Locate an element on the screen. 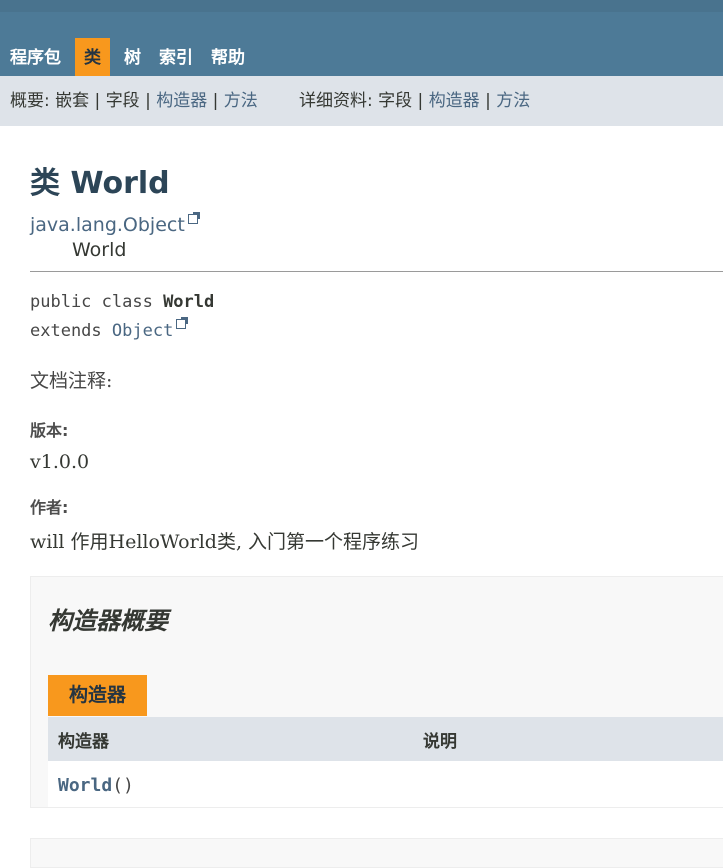  nav-help: 帮助 is located at coordinates (228, 58).